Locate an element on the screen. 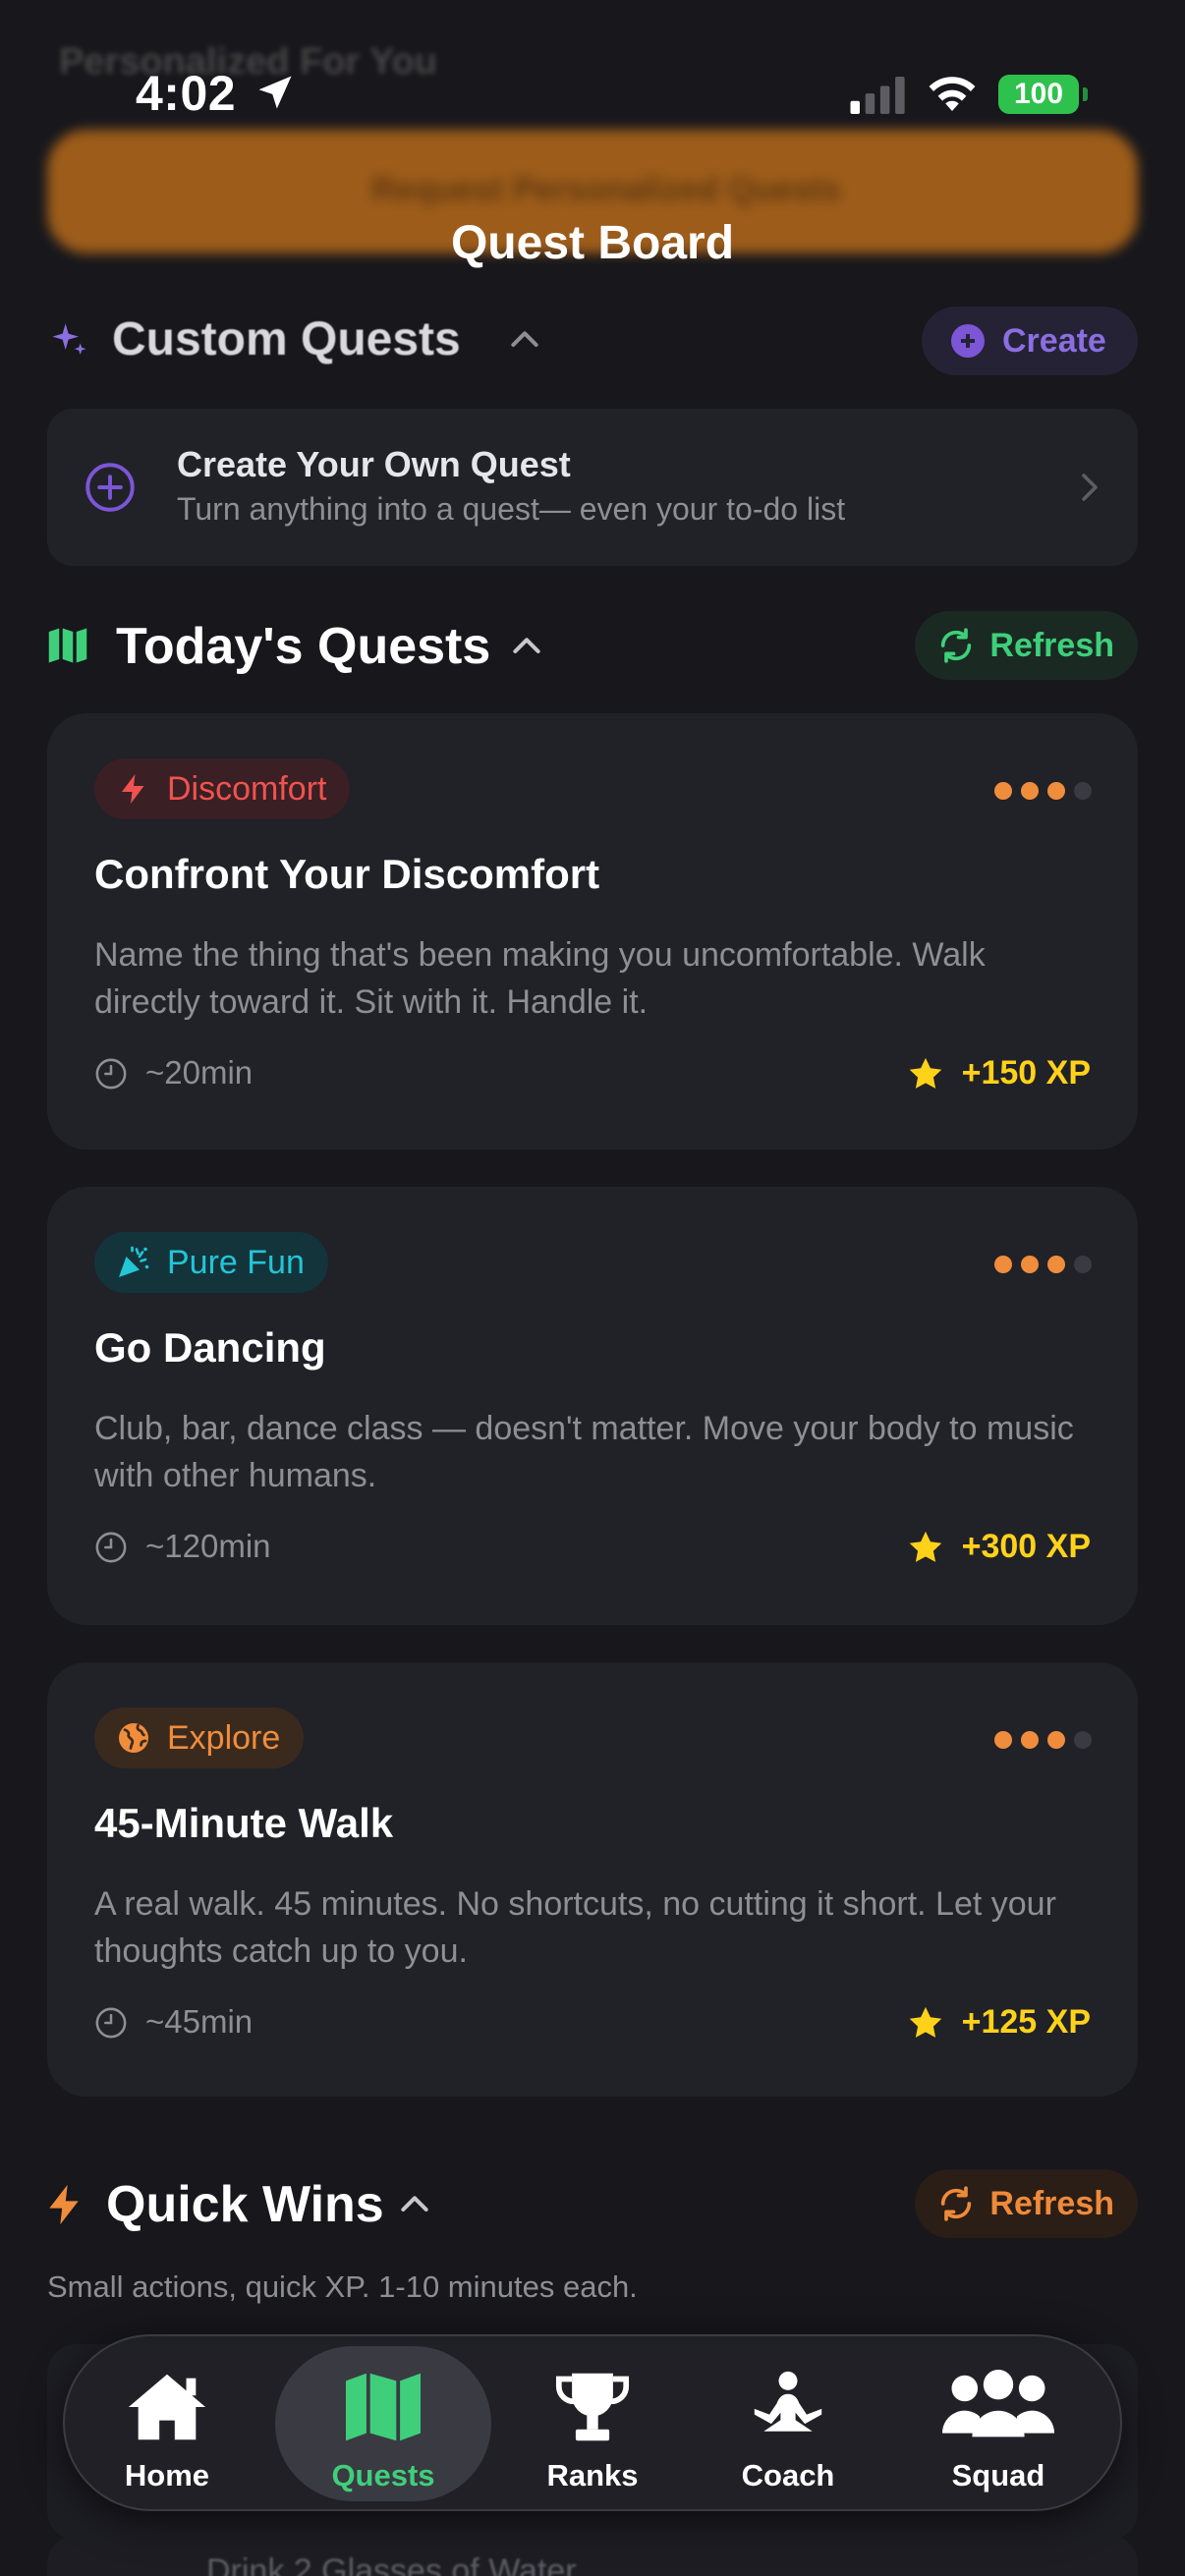  status-bar: 4:02 100 is located at coordinates (592, 93).